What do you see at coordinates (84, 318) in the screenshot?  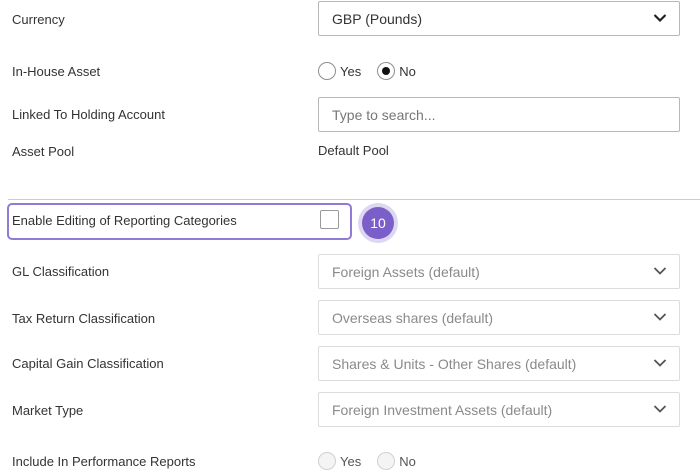 I see `tax-return-classification-label: Tax Return Classification` at bounding box center [84, 318].